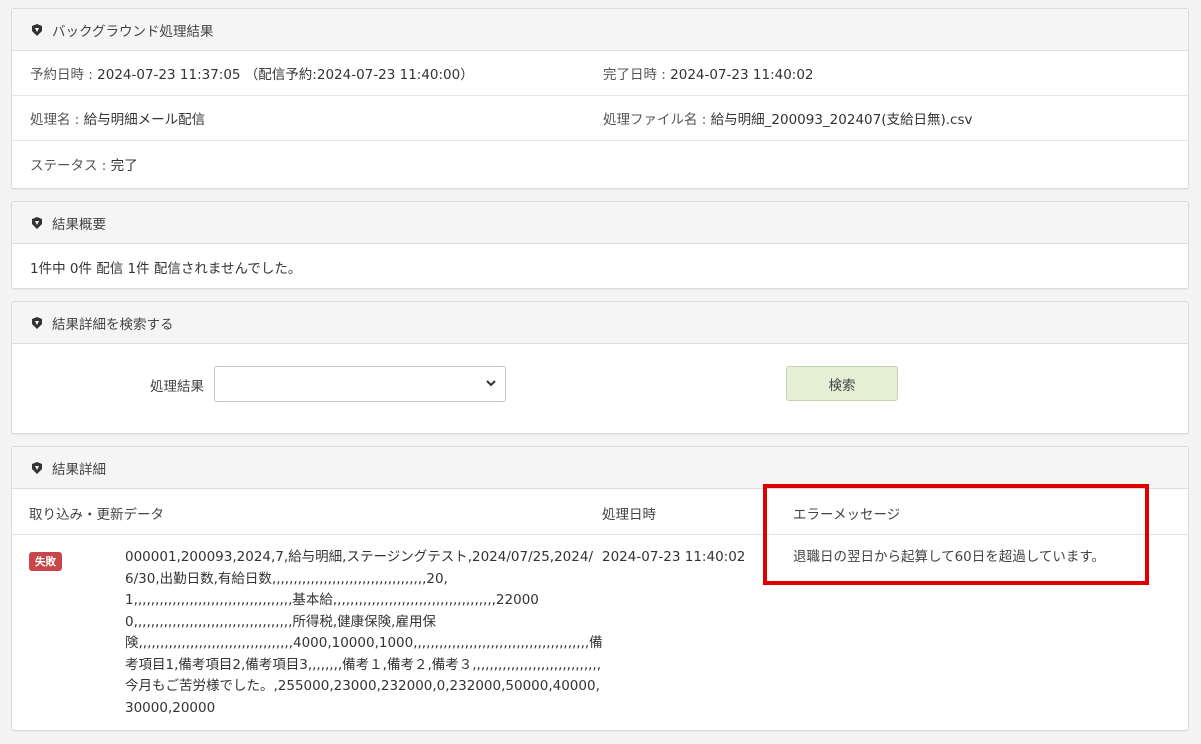 This screenshot has height=744, width=1201. Describe the element at coordinates (491, 383) in the screenshot. I see `chevron-down-icon` at that location.